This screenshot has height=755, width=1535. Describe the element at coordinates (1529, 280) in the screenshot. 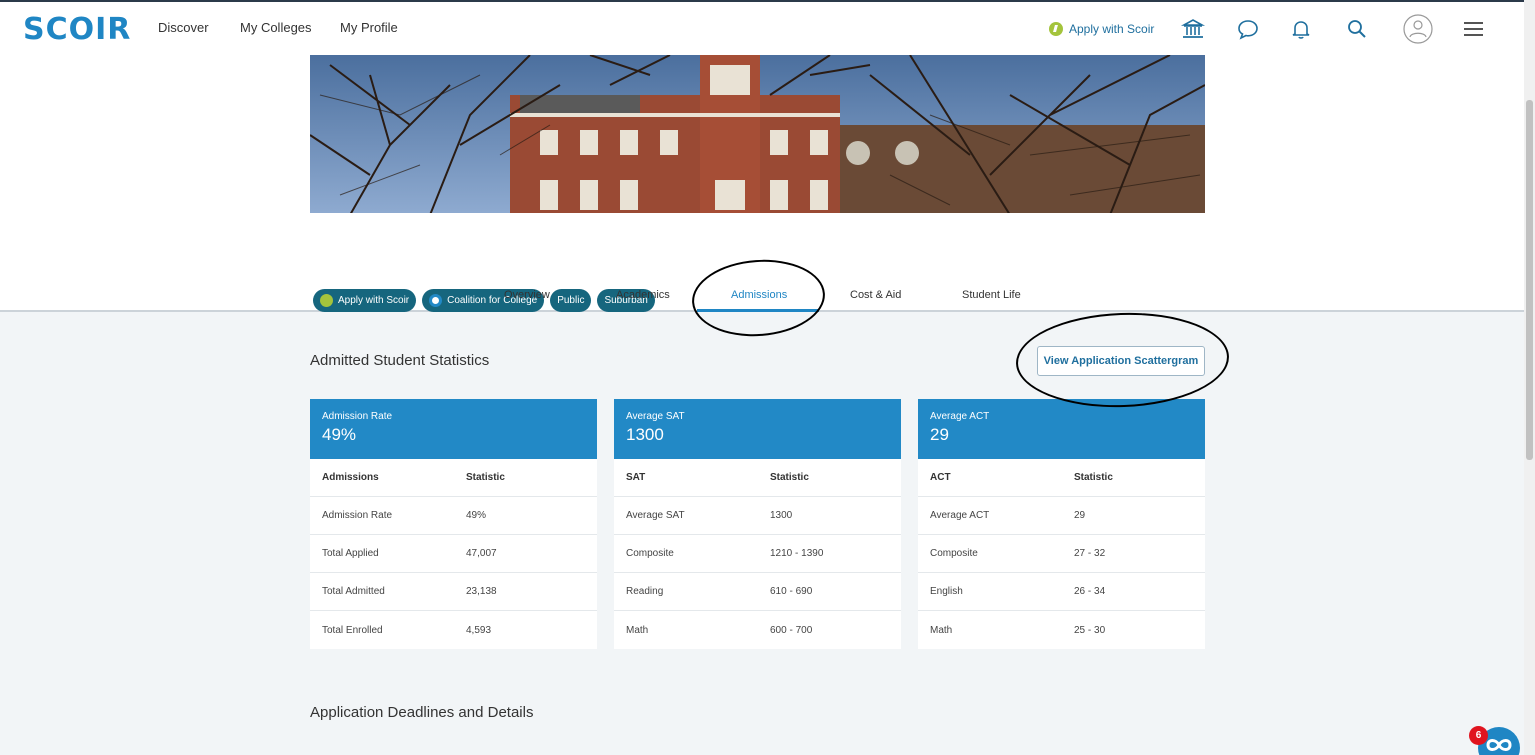

I see `scrollbar-thumb` at that location.